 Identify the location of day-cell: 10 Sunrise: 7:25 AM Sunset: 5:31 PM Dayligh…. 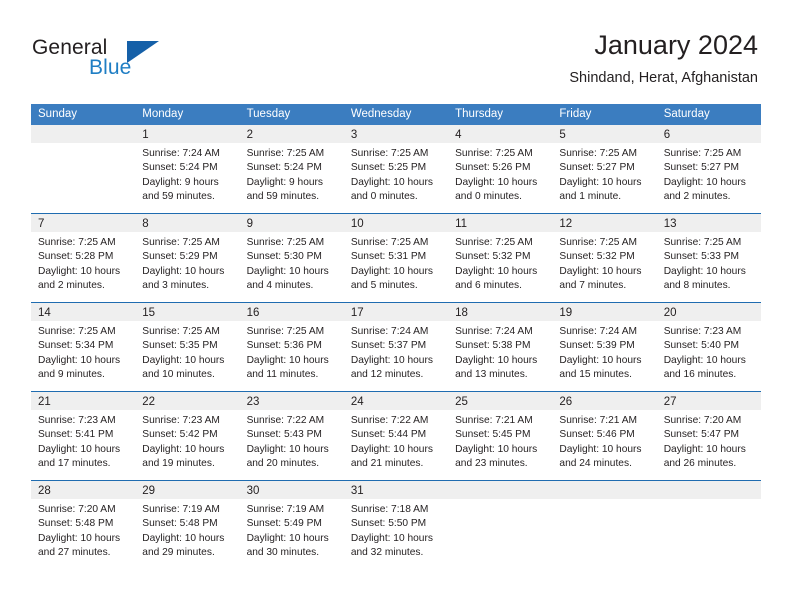
(396, 258).